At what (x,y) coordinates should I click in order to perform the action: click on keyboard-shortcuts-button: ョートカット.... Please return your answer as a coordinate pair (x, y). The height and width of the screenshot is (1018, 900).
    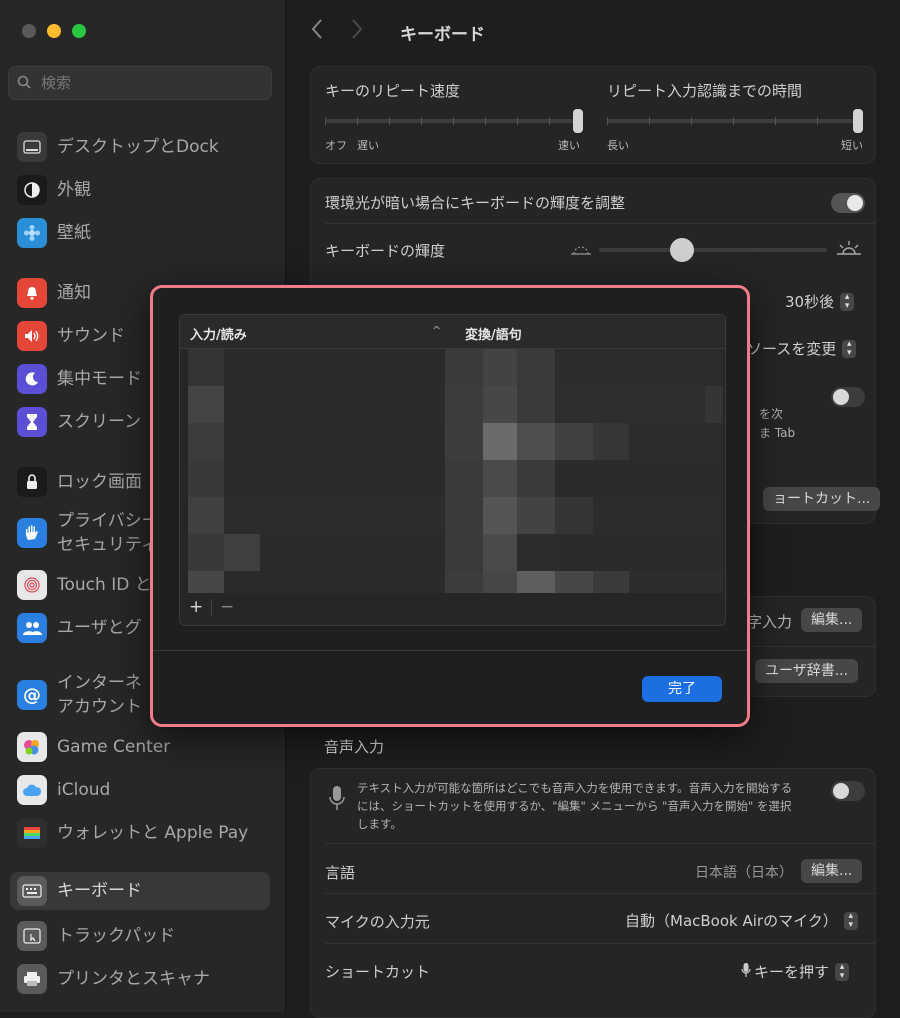
    Looking at the image, I should click on (822, 499).